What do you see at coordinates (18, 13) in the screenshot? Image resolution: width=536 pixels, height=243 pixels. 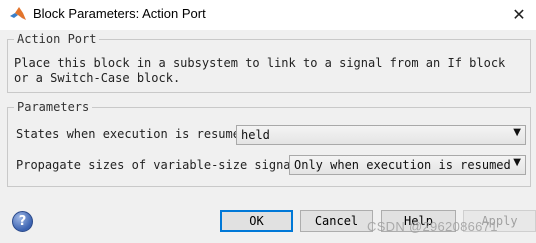 I see `matlab-logo-icon` at bounding box center [18, 13].